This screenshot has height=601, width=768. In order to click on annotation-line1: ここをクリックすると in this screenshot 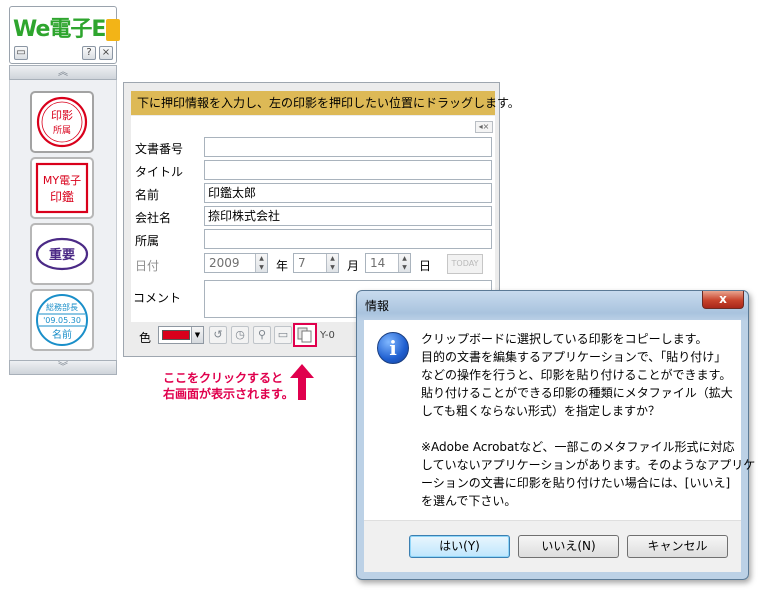, I will do `click(223, 378)`.